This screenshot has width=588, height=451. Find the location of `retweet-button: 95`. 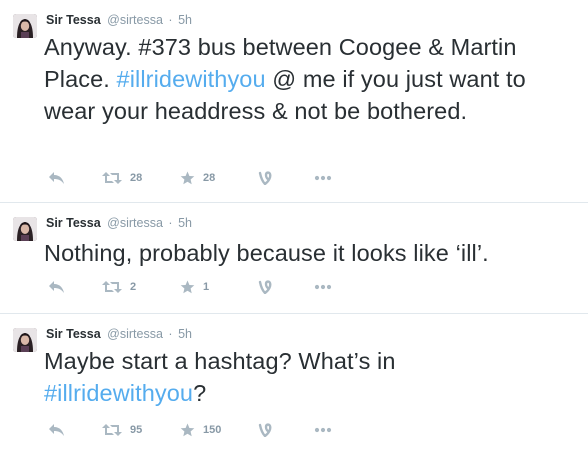

retweet-button: 95 is located at coordinates (122, 430).